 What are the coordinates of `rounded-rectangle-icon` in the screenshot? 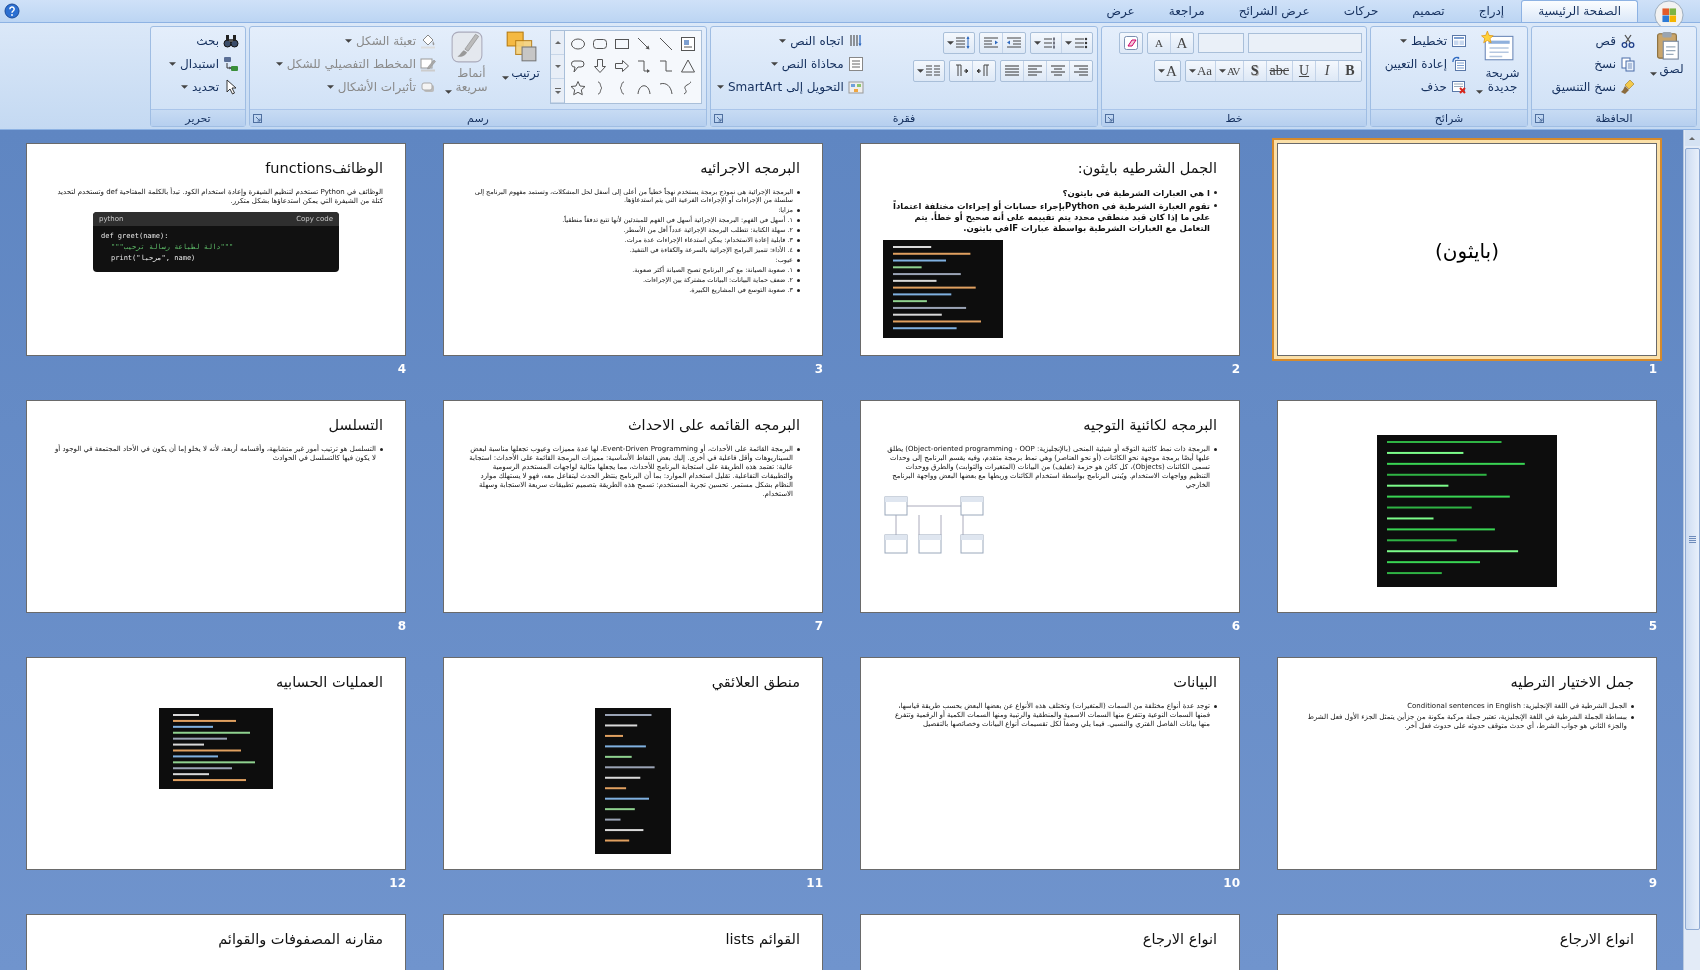 It's located at (600, 44).